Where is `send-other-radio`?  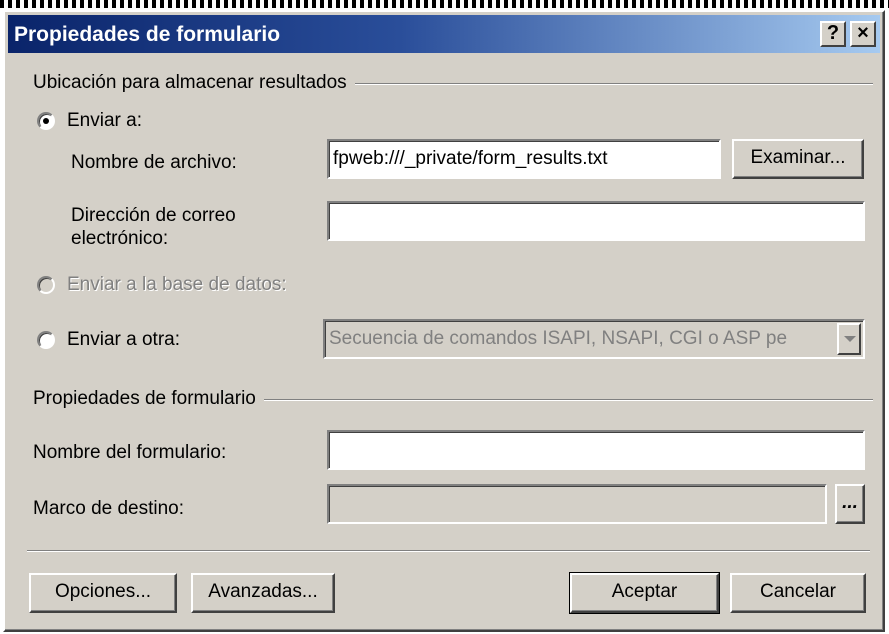
send-other-radio is located at coordinates (46, 340).